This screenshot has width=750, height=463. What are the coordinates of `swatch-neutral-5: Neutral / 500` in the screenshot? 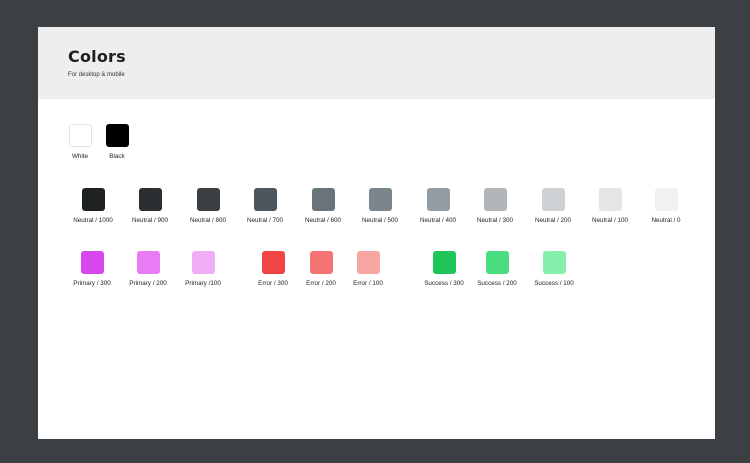 It's located at (380, 206).